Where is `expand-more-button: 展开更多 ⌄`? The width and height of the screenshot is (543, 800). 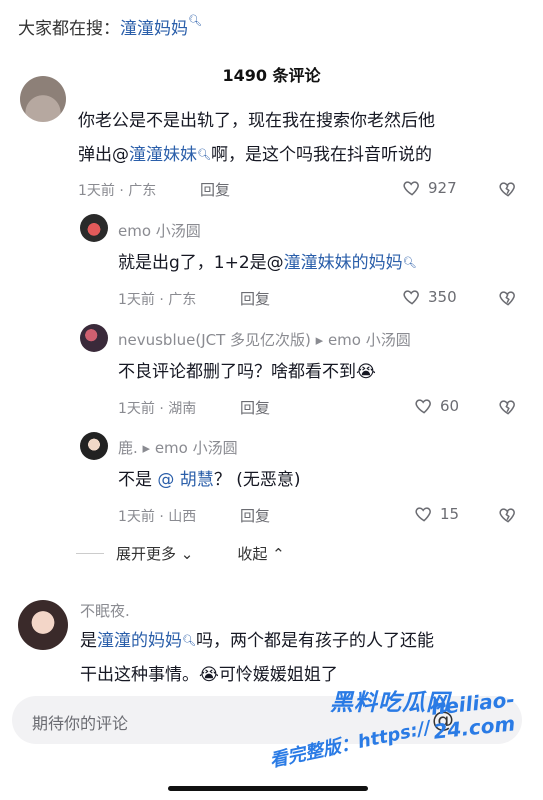
expand-more-button: 展开更多 ⌄ is located at coordinates (154, 553).